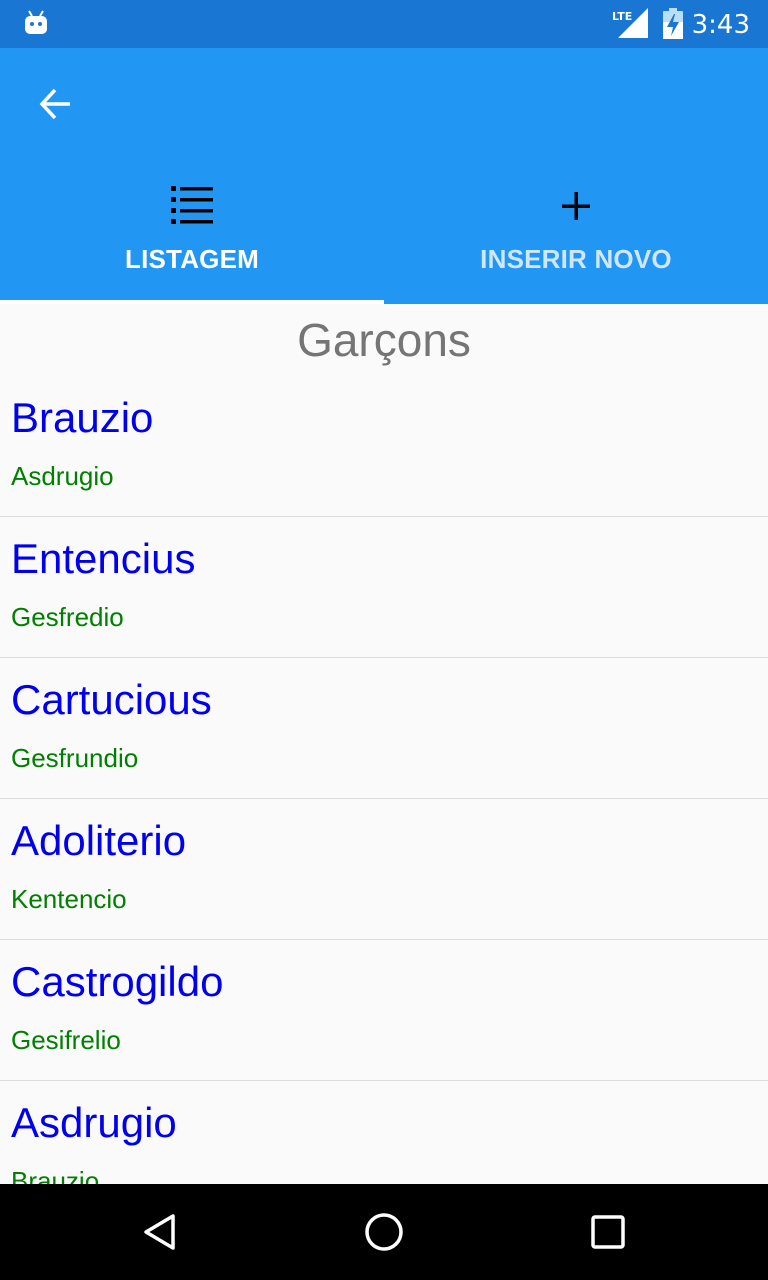  Describe the element at coordinates (384, 587) in the screenshot. I see `list-item: Entencius Gesfredio` at that location.